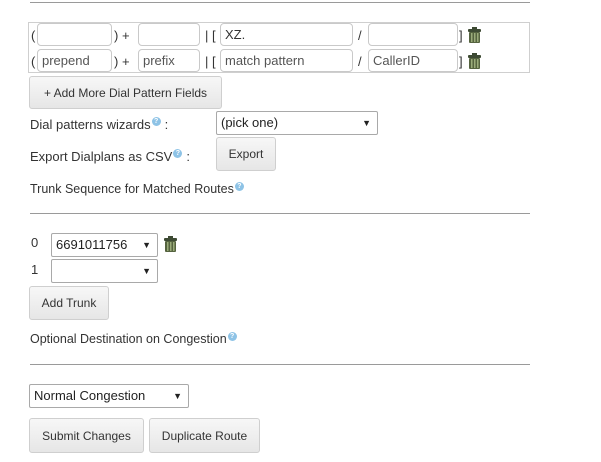 This screenshot has width=601, height=462. I want to click on trunk-sequence-heading-text: Trunk Sequence for Matched Routes, so click(132, 189).